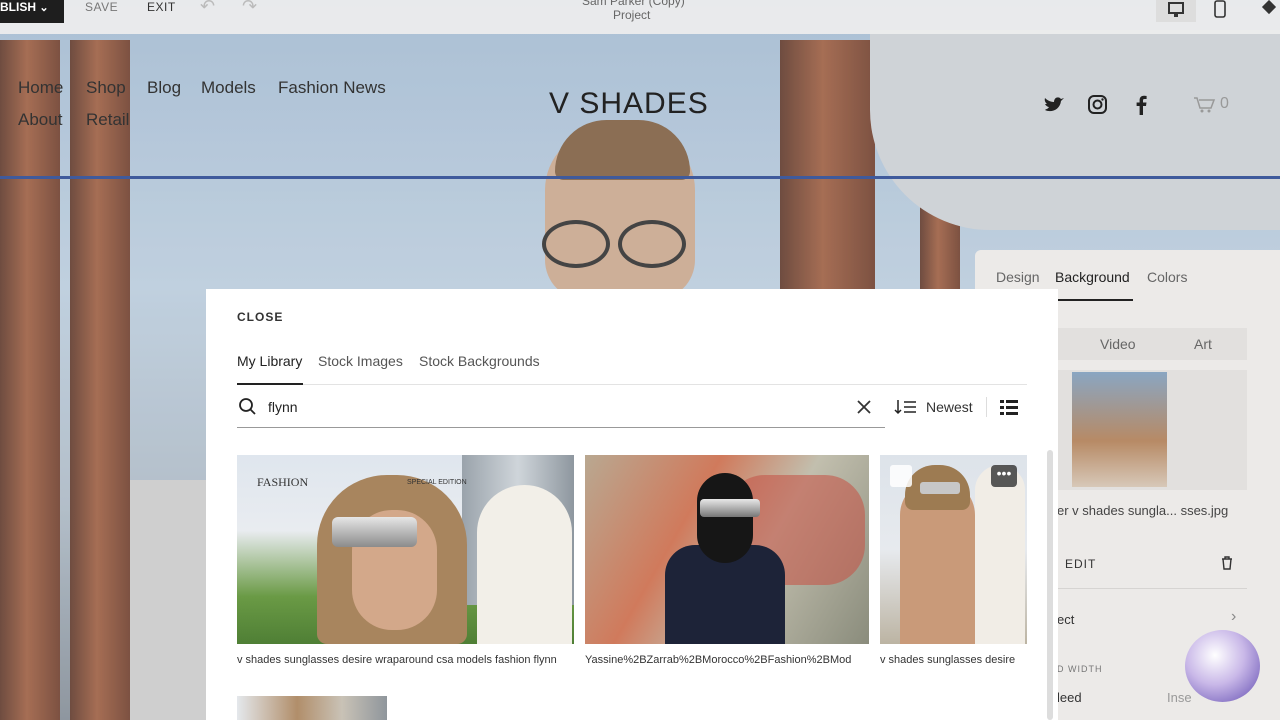  What do you see at coordinates (1222, 666) in the screenshot?
I see `assistant-orb-icon` at bounding box center [1222, 666].